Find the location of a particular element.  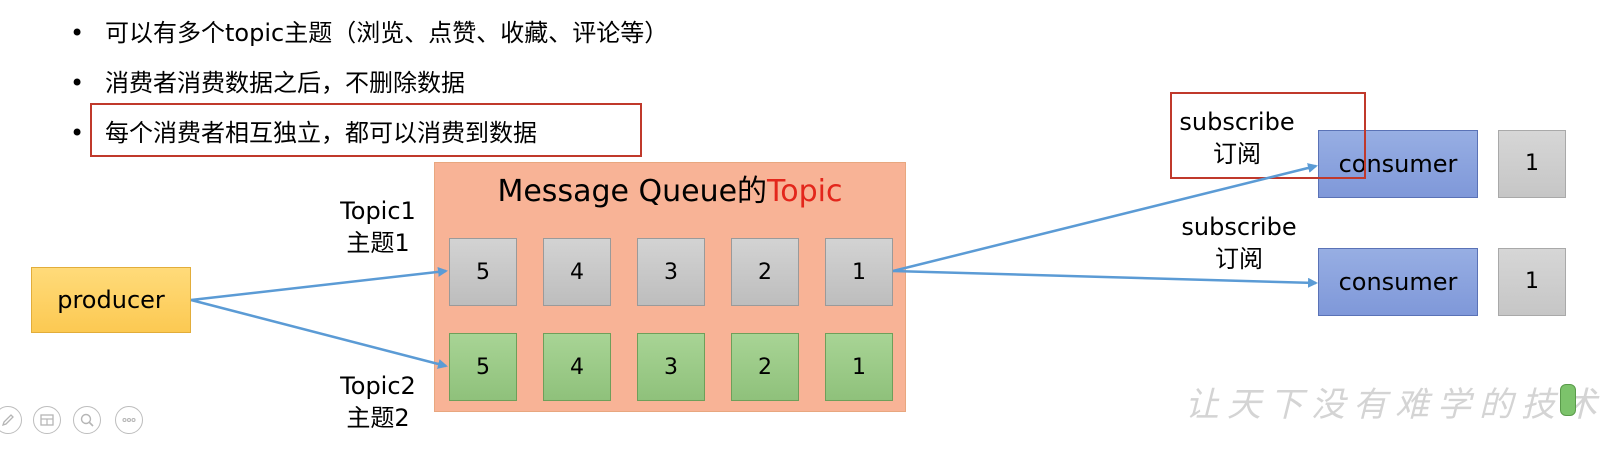

topic1-cell: 3 is located at coordinates (671, 272).